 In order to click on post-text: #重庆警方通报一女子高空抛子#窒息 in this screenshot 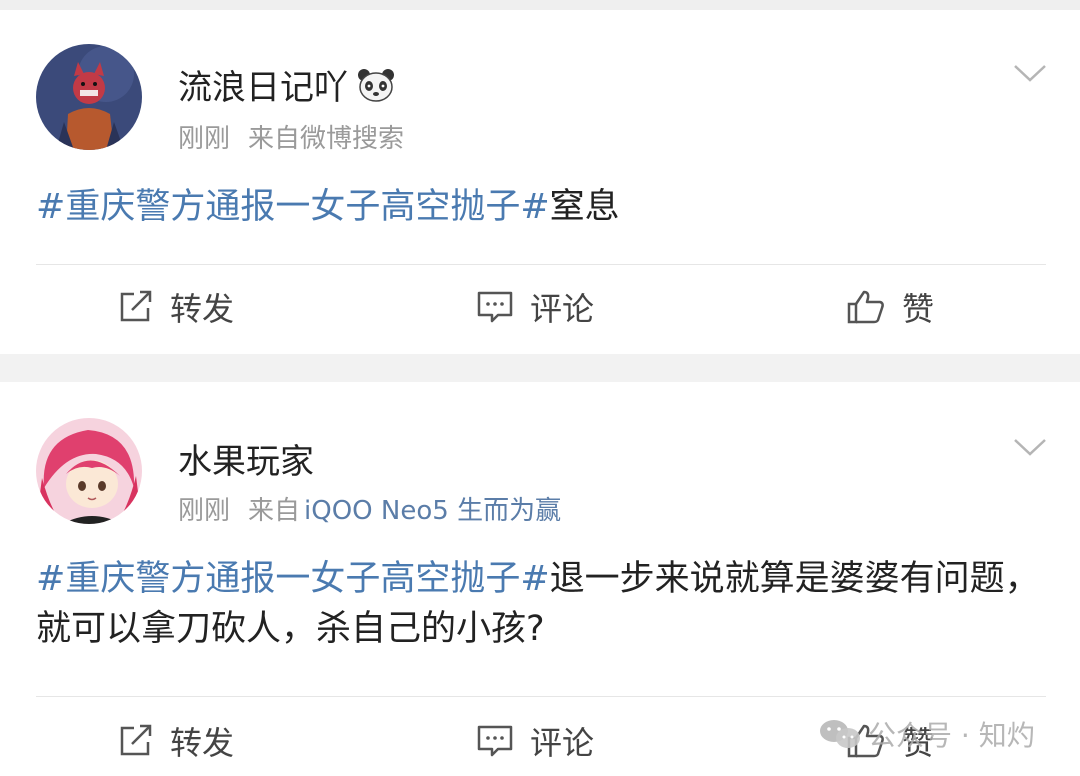, I will do `click(541, 207)`.